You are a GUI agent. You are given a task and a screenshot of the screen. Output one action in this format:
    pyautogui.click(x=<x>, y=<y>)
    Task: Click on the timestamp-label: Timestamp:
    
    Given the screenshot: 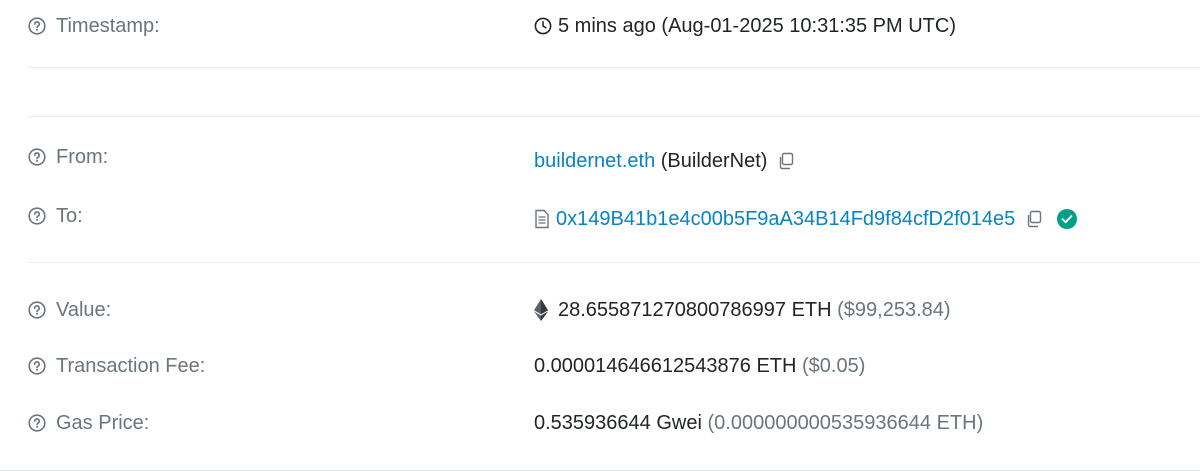 What is the action you would take?
    pyautogui.click(x=94, y=26)
    